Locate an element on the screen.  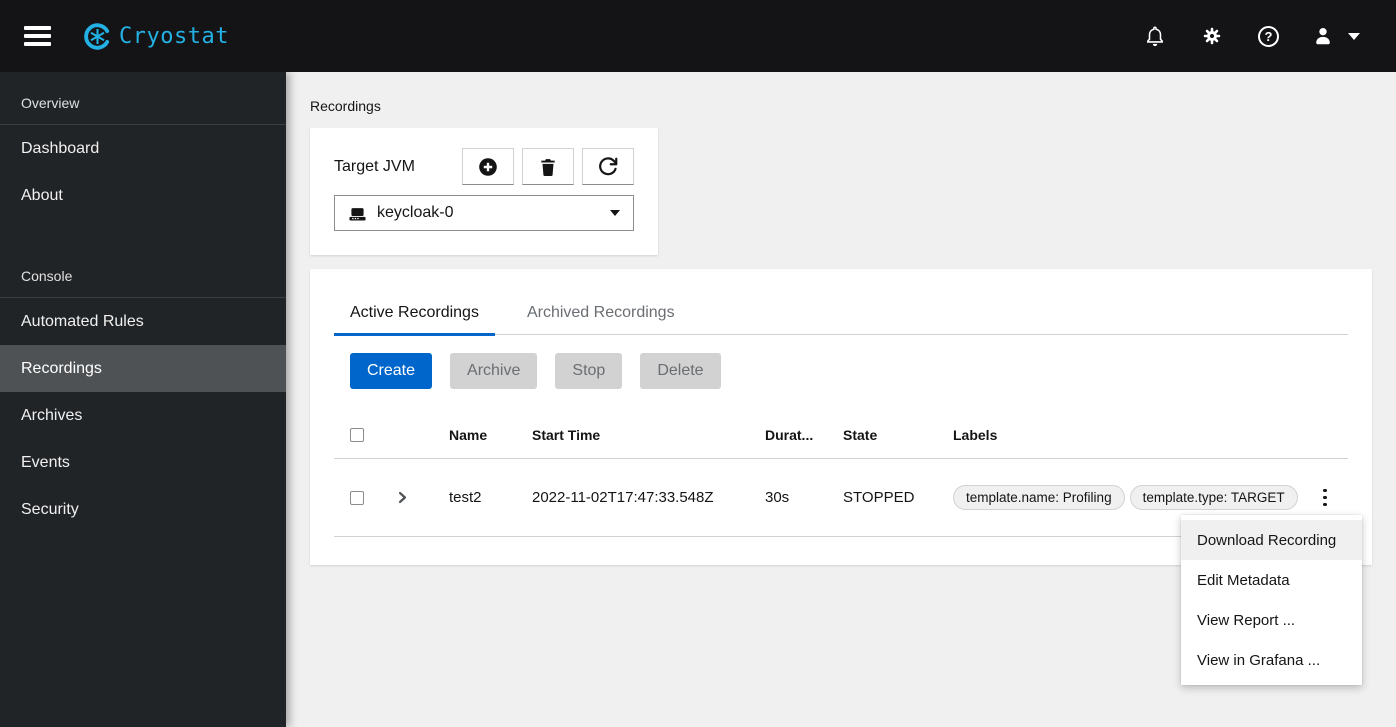
tab-active-recordings: Active Recordings is located at coordinates (414, 314).